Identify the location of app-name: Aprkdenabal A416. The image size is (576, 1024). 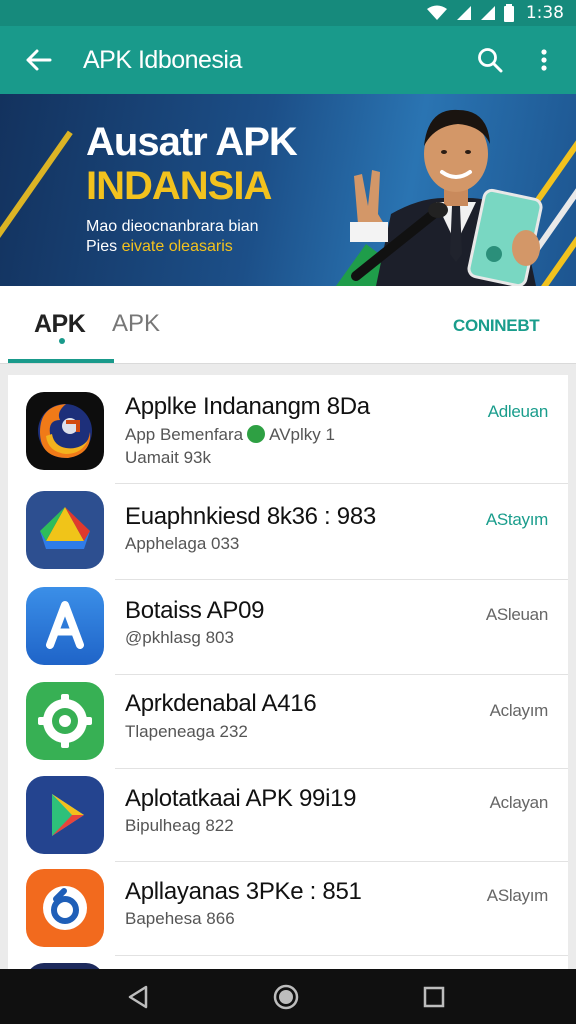
(221, 703).